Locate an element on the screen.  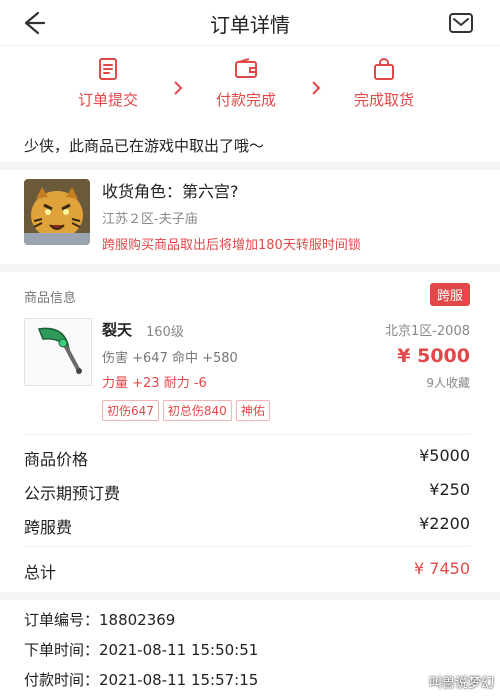
product-name: 裂天 is located at coordinates (117, 330).